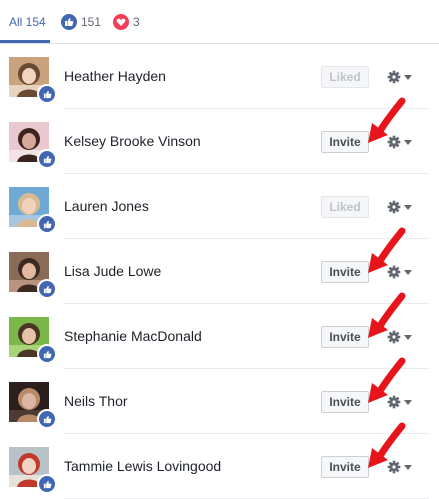 Image resolution: width=439 pixels, height=499 pixels. Describe the element at coordinates (219, 22) in the screenshot. I see `reactions-tabs: All 154 151 3` at that location.